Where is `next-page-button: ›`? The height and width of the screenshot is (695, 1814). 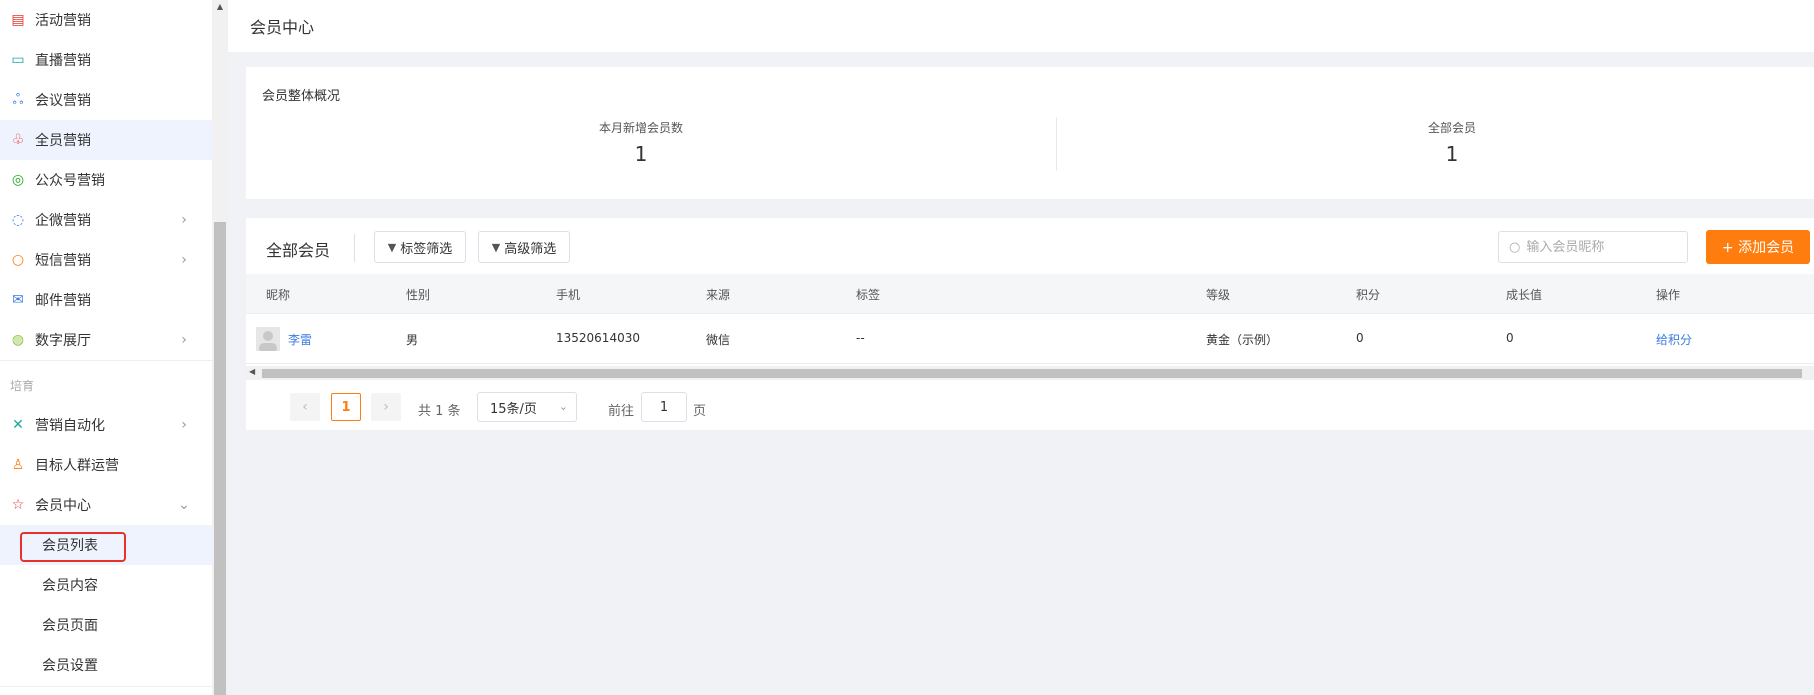 next-page-button: › is located at coordinates (386, 407).